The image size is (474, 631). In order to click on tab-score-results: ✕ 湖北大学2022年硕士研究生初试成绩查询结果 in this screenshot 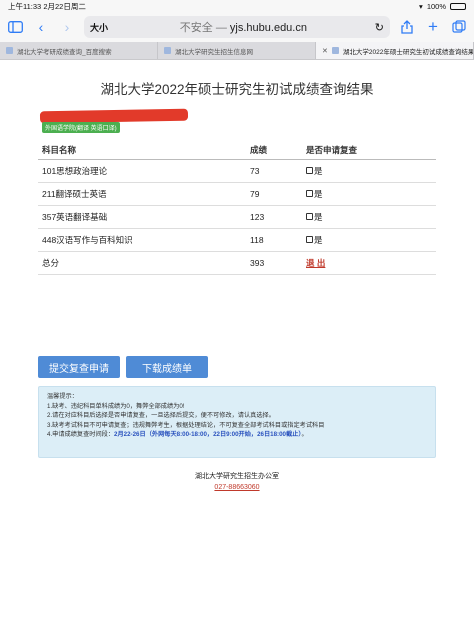, I will do `click(395, 50)`.